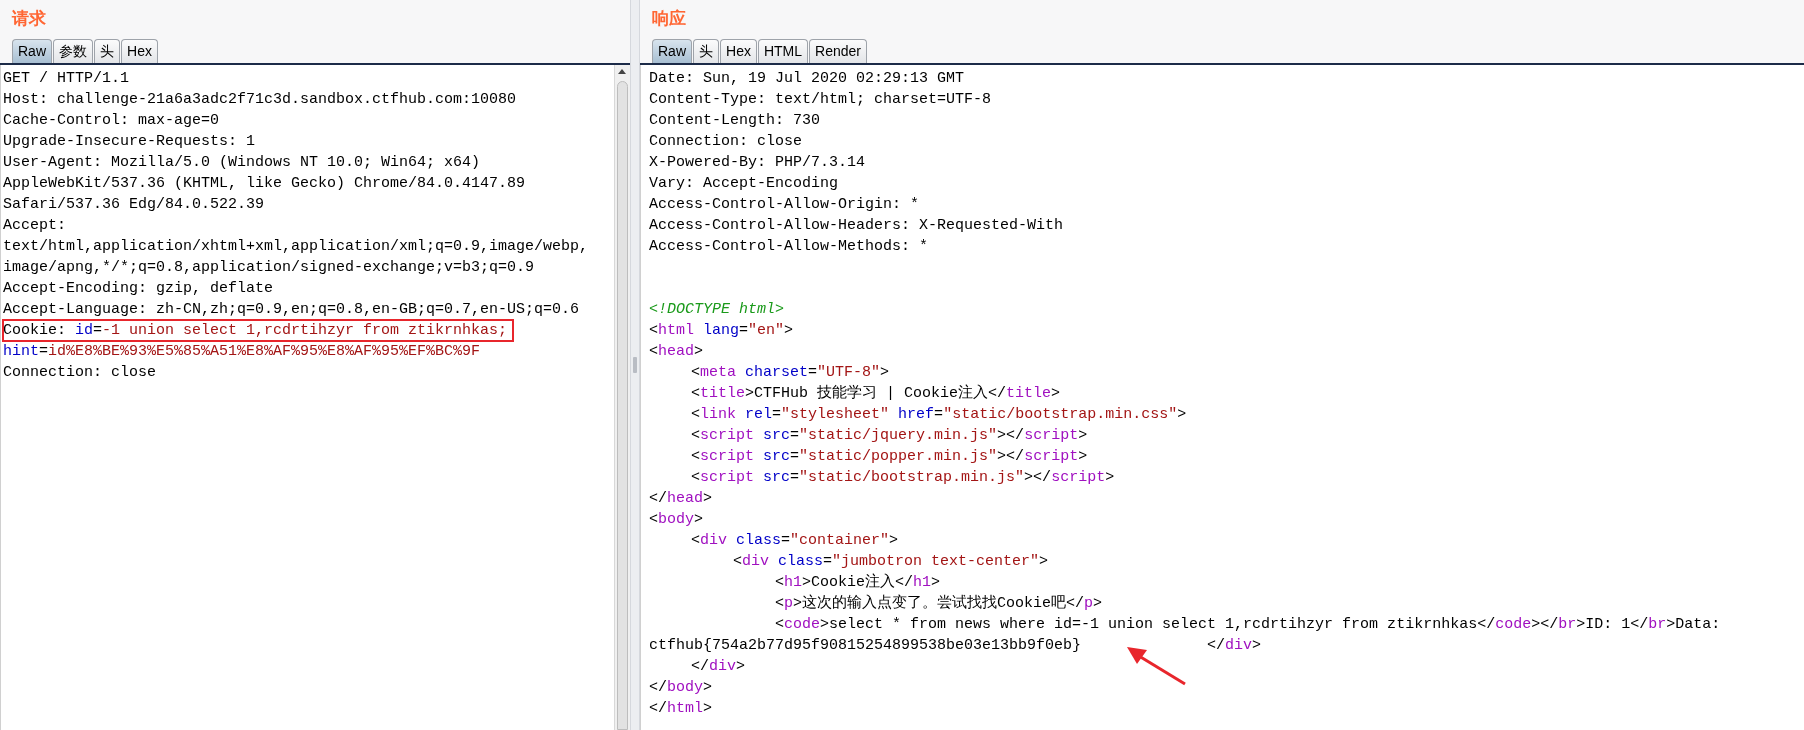 The height and width of the screenshot is (730, 1804). Describe the element at coordinates (717, 310) in the screenshot. I see `code-line: <!DOCTYPE html>` at that location.